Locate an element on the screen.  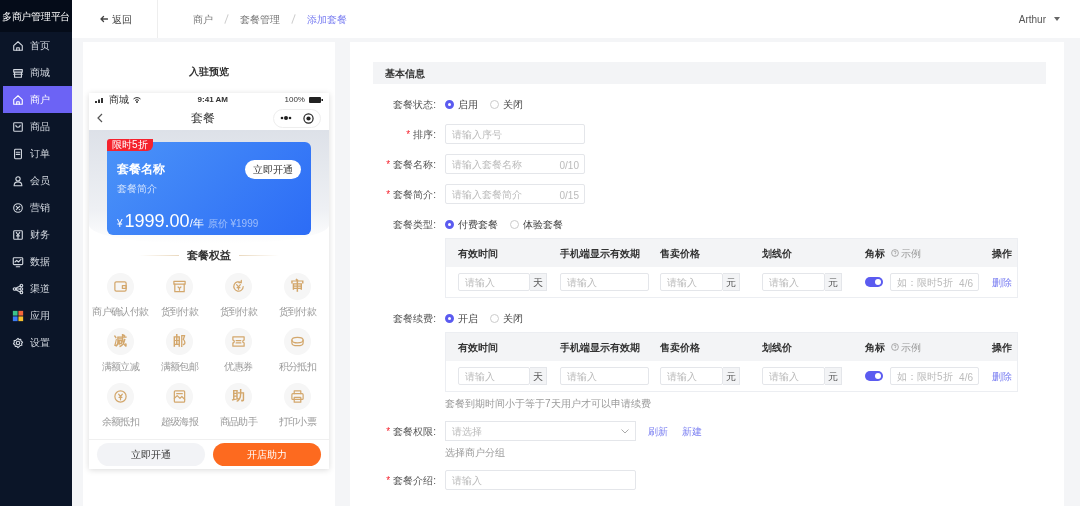
sidebar-item: 渠道 is located at coordinates (37, 288).